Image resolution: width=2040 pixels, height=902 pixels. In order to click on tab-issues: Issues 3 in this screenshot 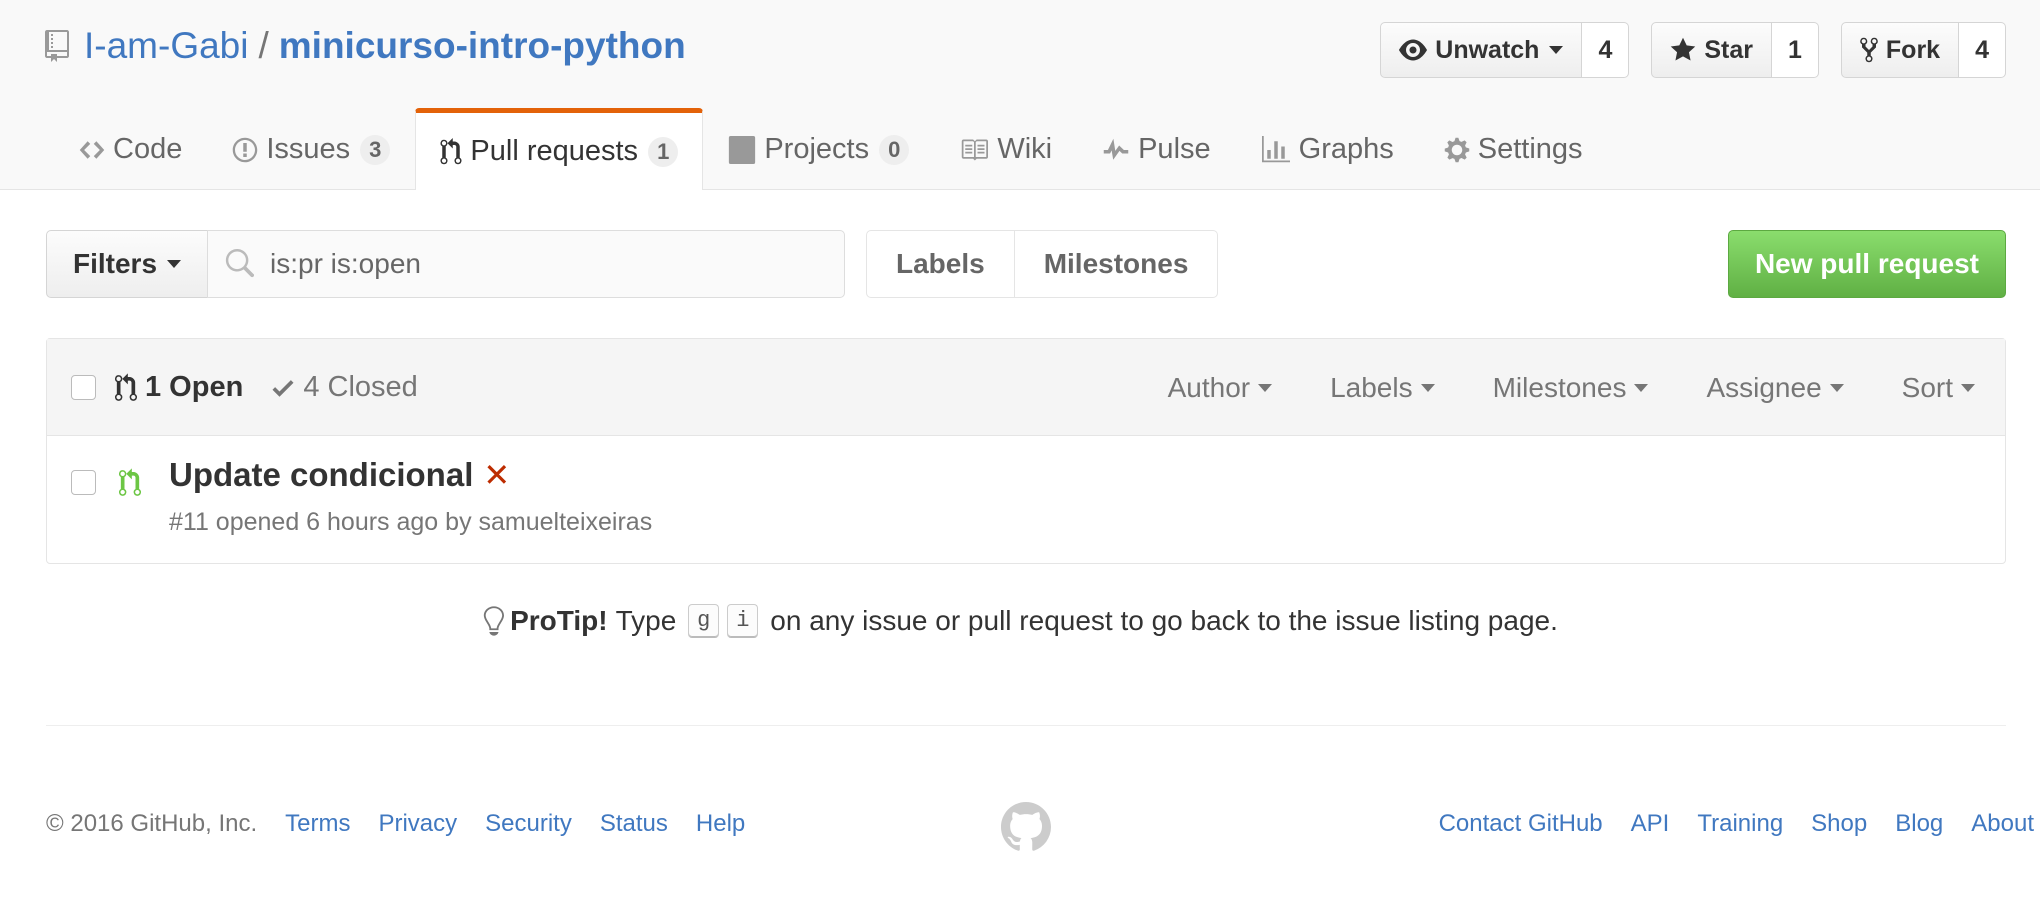, I will do `click(311, 149)`.